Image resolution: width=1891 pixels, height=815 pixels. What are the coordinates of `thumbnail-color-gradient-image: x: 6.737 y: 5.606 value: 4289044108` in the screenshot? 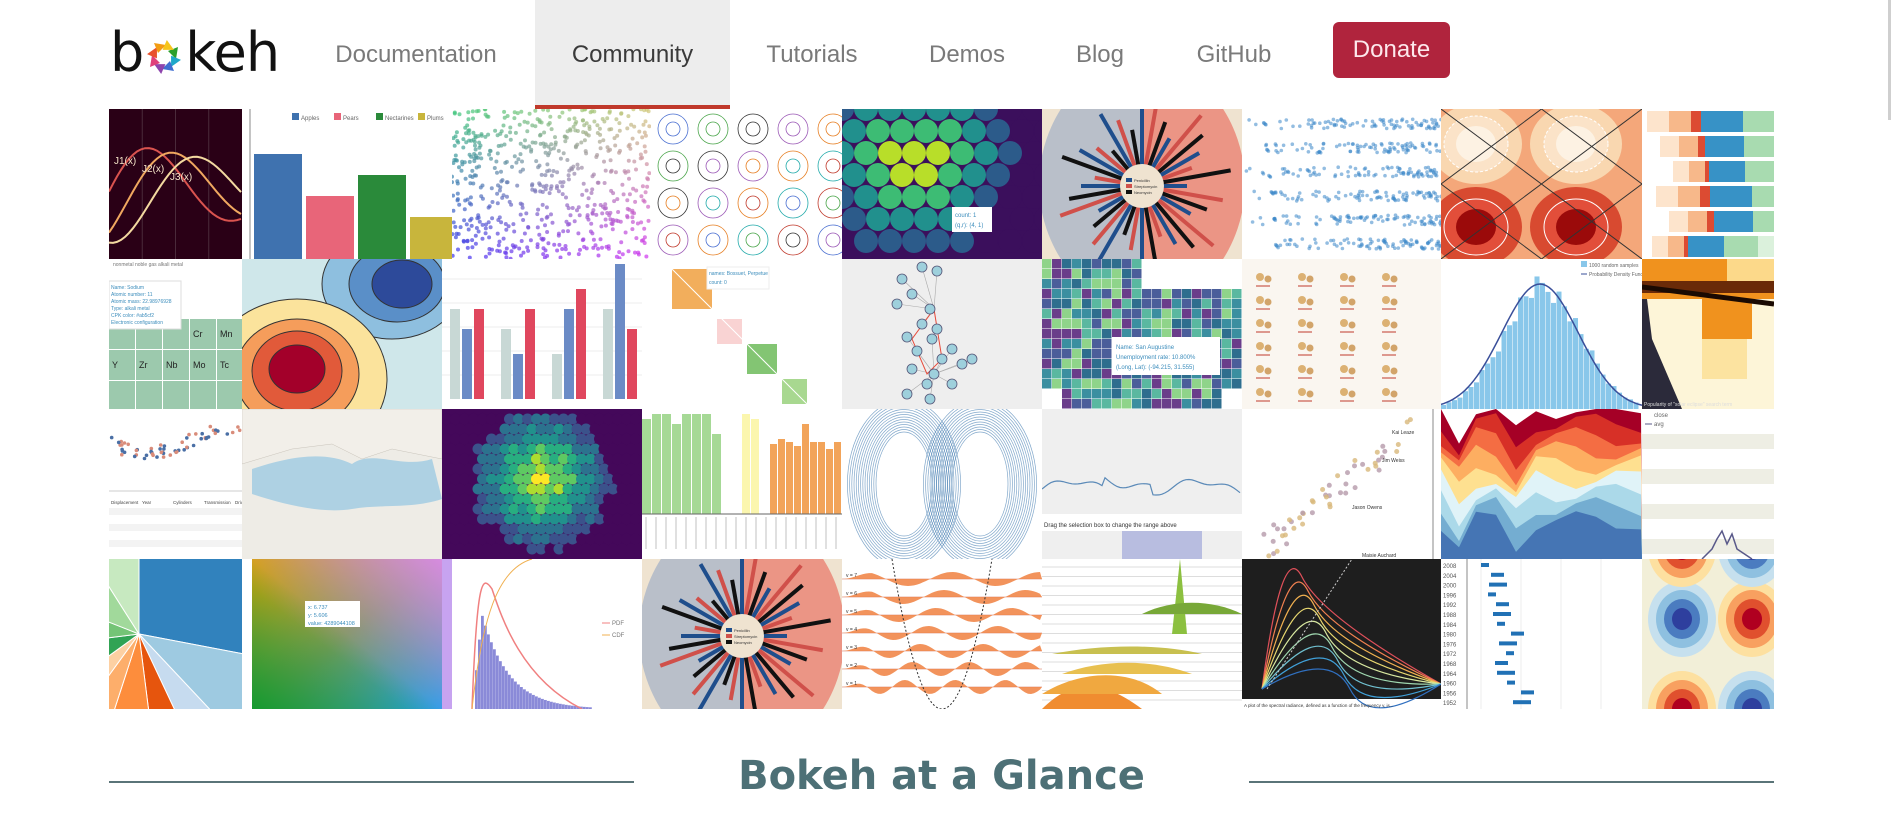 It's located at (342, 634).